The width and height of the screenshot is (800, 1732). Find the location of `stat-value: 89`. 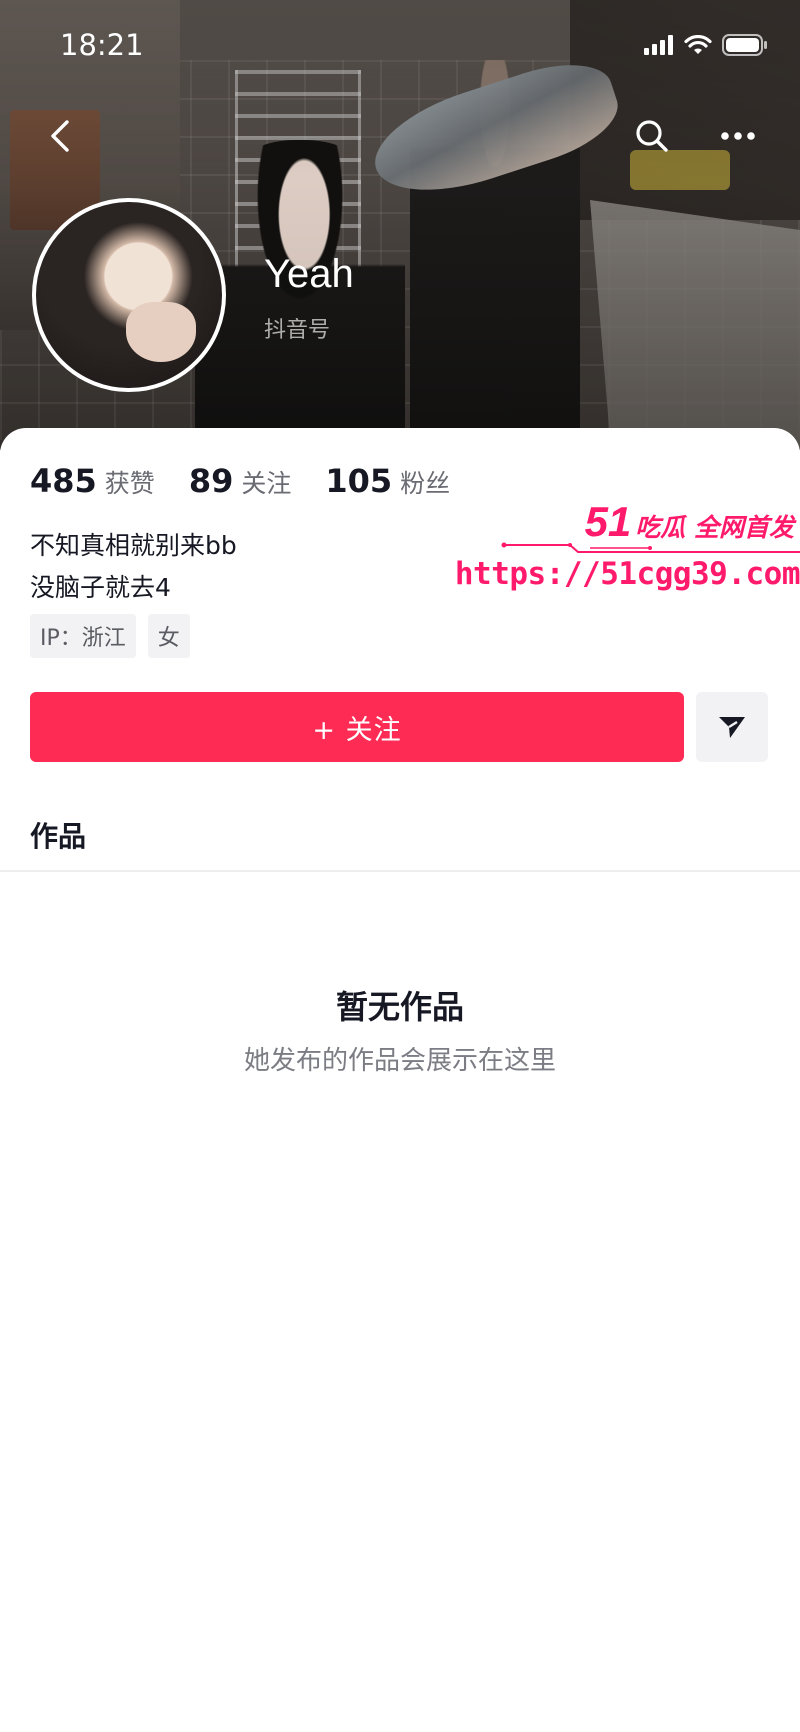

stat-value: 89 is located at coordinates (211, 481).